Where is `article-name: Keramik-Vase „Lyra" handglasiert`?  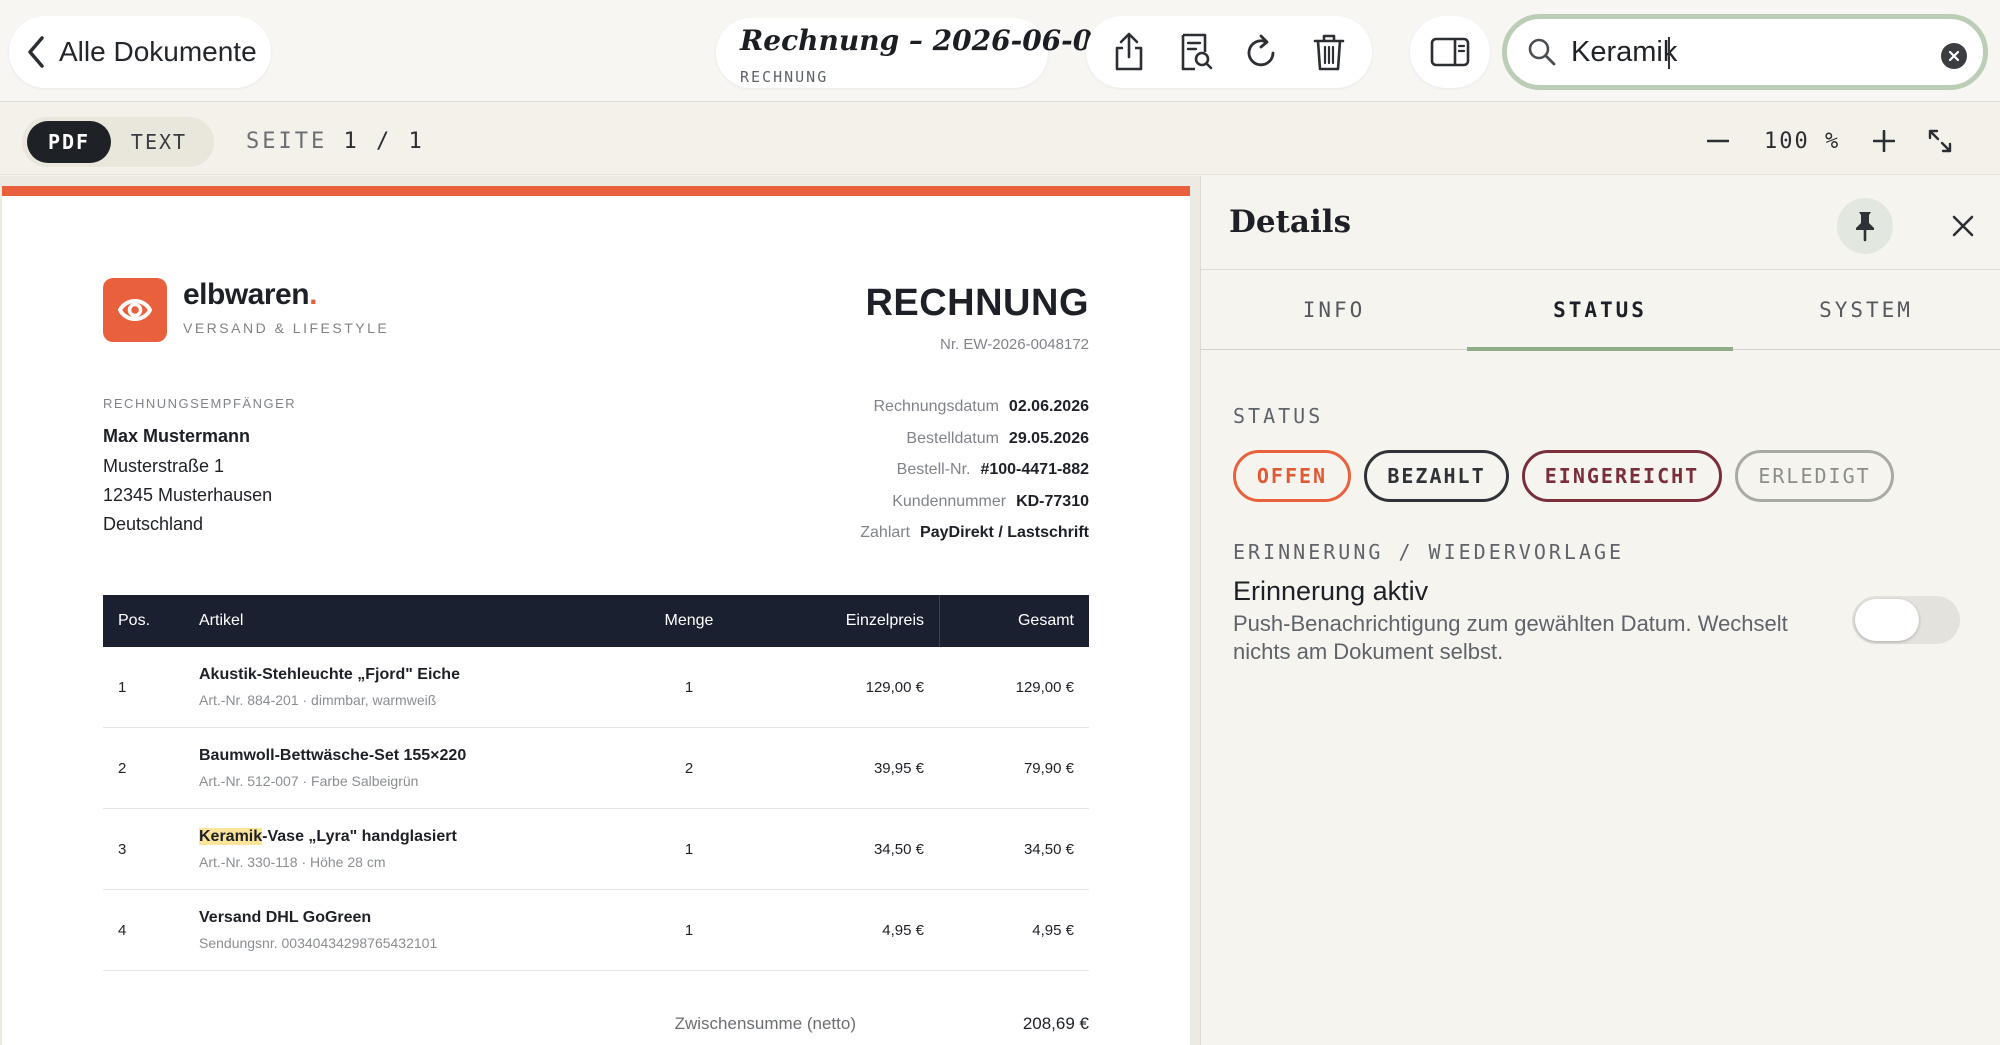
article-name: Keramik-Vase „Lyra" handglasiert is located at coordinates (414, 837).